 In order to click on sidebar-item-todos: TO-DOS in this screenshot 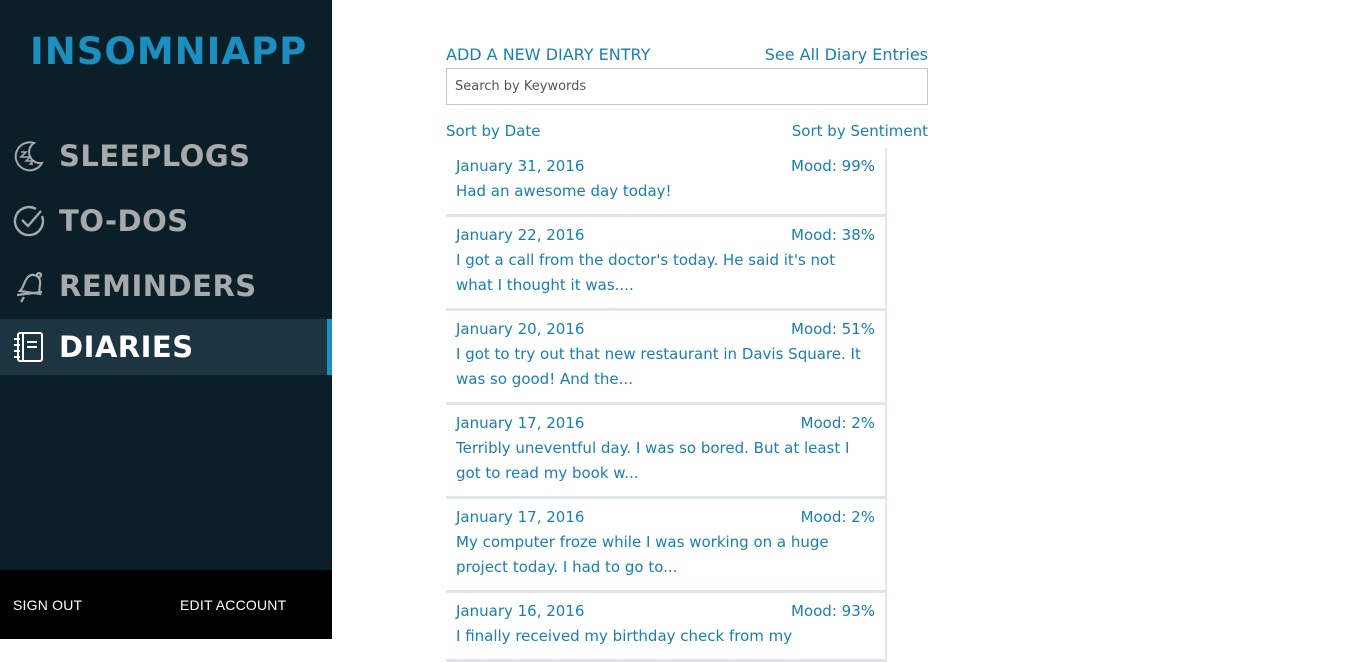, I will do `click(166, 221)`.